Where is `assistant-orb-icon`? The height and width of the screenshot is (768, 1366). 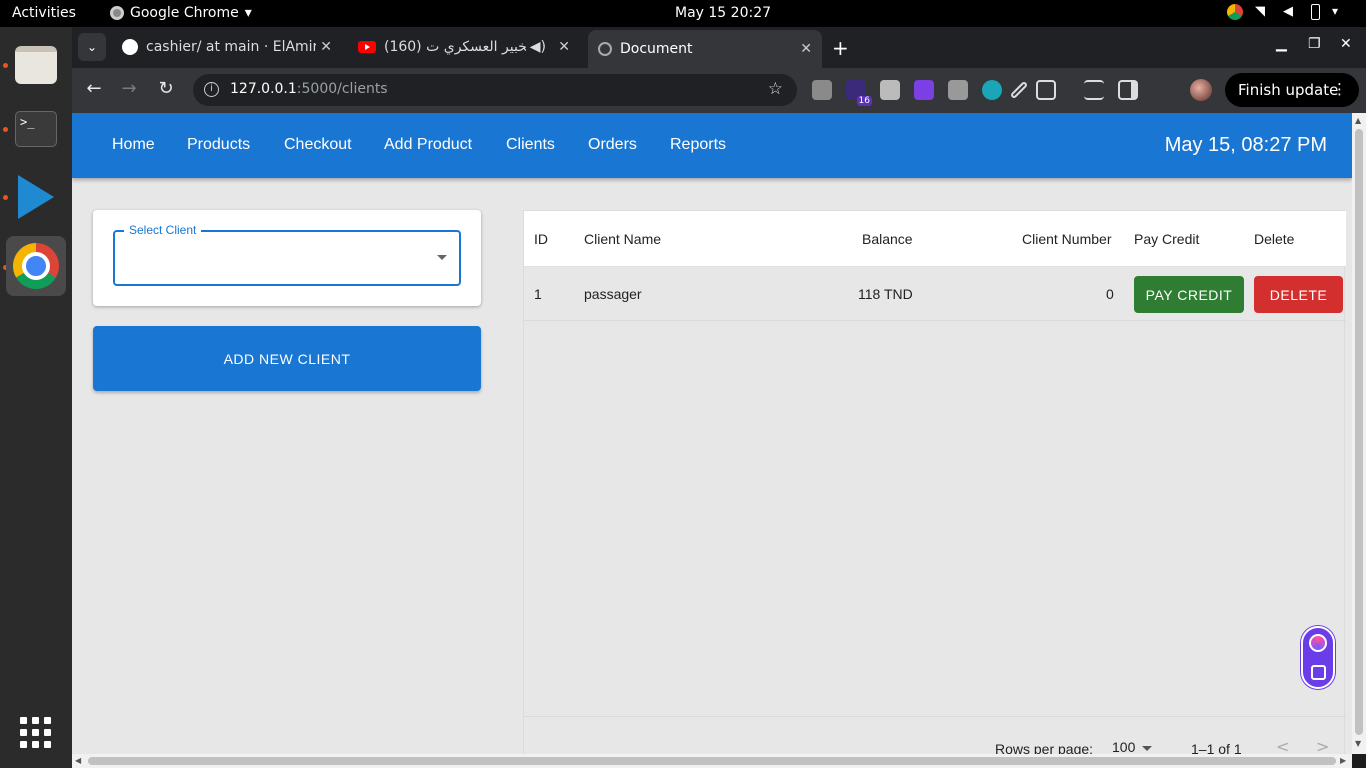 assistant-orb-icon is located at coordinates (1318, 643).